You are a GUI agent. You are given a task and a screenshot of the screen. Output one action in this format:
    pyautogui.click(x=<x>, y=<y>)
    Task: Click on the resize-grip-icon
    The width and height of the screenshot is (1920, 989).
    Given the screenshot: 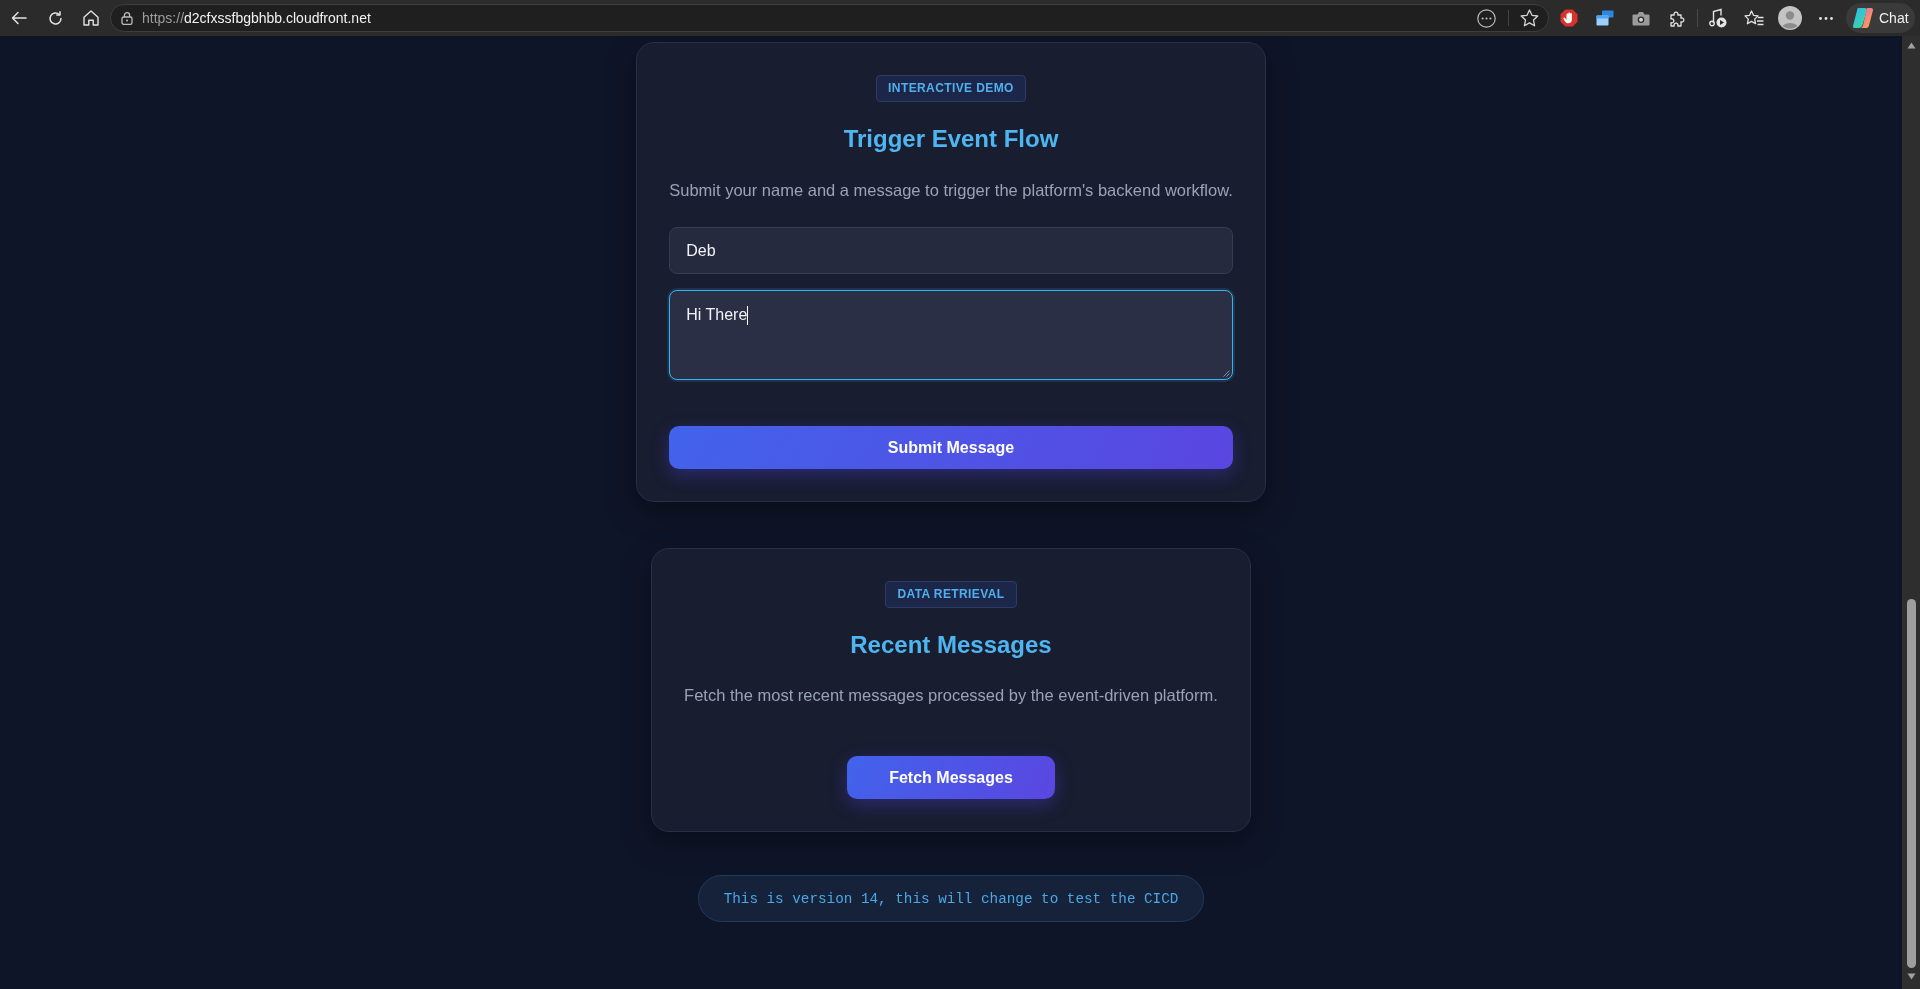 What is the action you would take?
    pyautogui.click(x=1226, y=373)
    